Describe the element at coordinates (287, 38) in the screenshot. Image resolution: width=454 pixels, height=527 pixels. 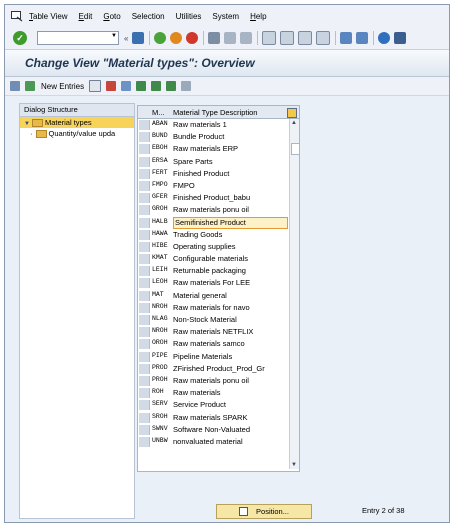
I see `previous-page-icon` at that location.